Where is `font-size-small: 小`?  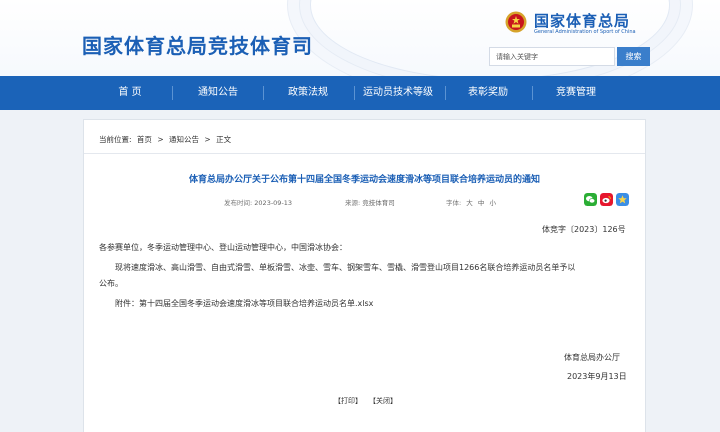 font-size-small: 小 is located at coordinates (492, 203).